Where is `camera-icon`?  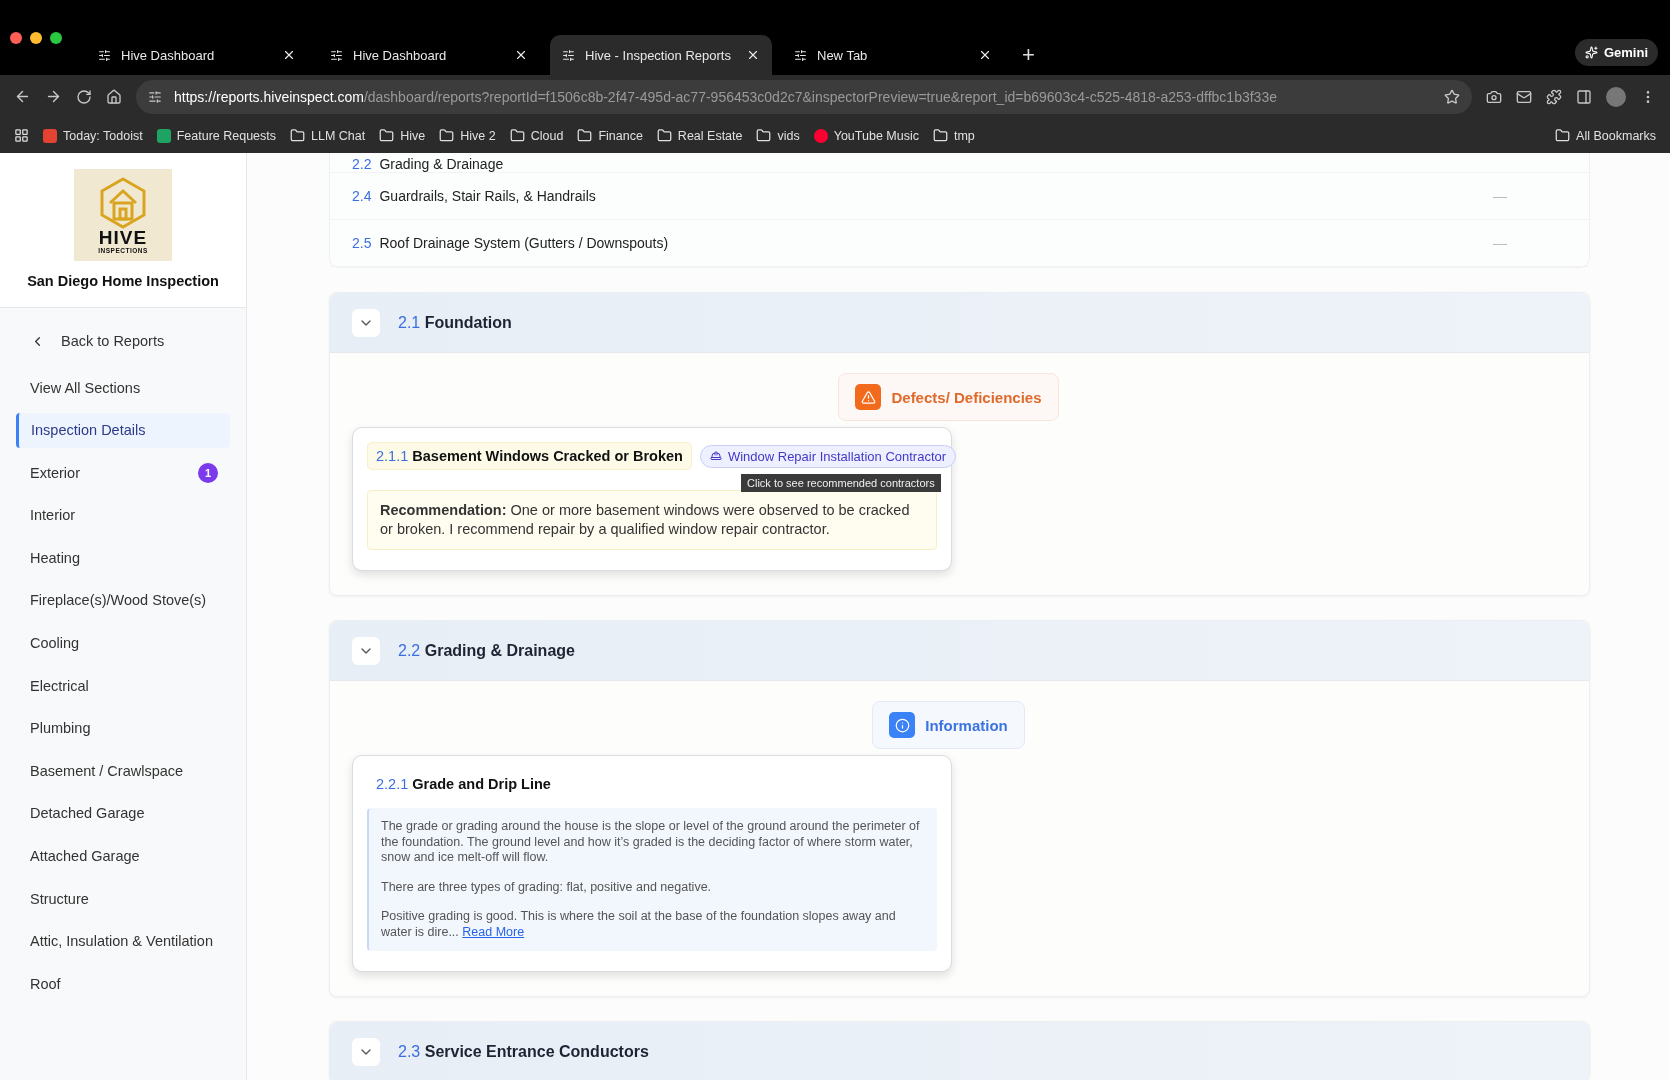 camera-icon is located at coordinates (1494, 96).